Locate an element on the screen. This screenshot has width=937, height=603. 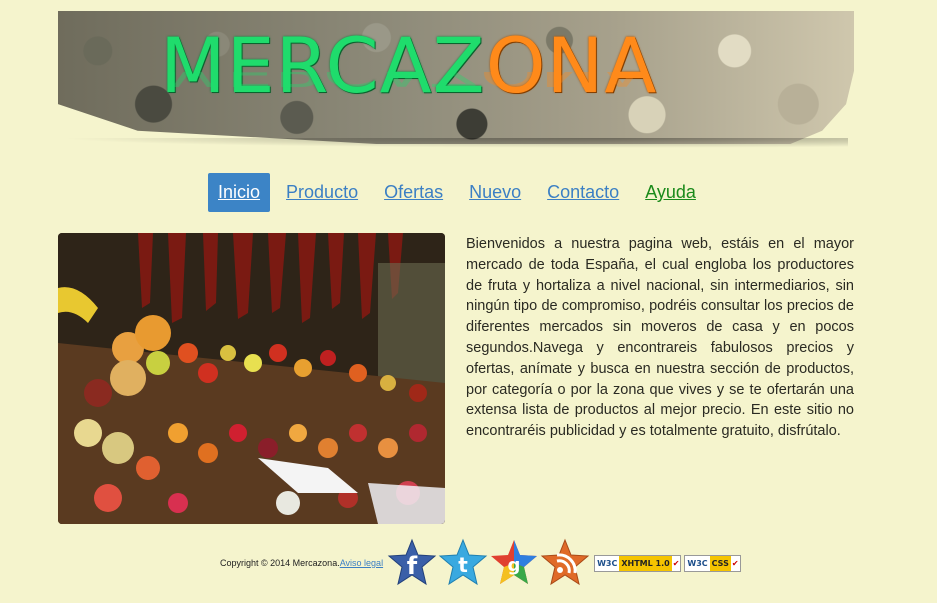
google-icon: g is located at coordinates (514, 563).